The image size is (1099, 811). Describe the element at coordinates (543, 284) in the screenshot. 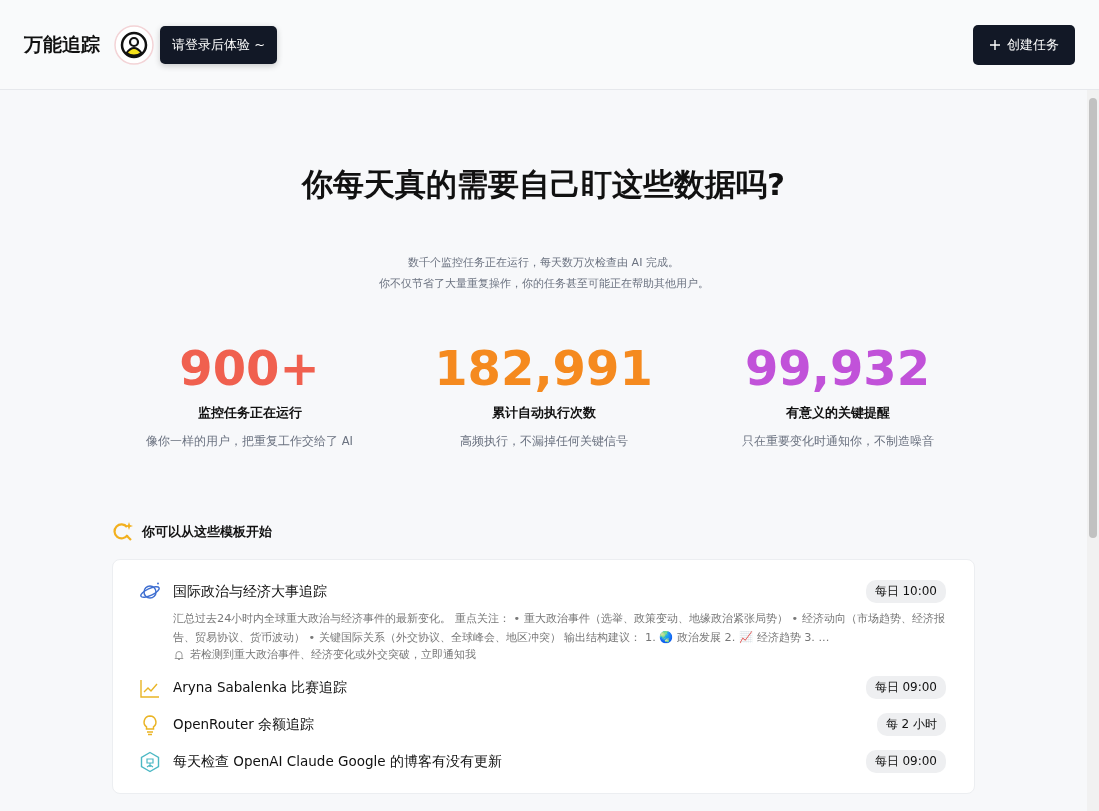

I see `hero-subtitle: 你不仅节省了大量重复操作，你的任务甚至可能正在帮助其他用户。` at that location.